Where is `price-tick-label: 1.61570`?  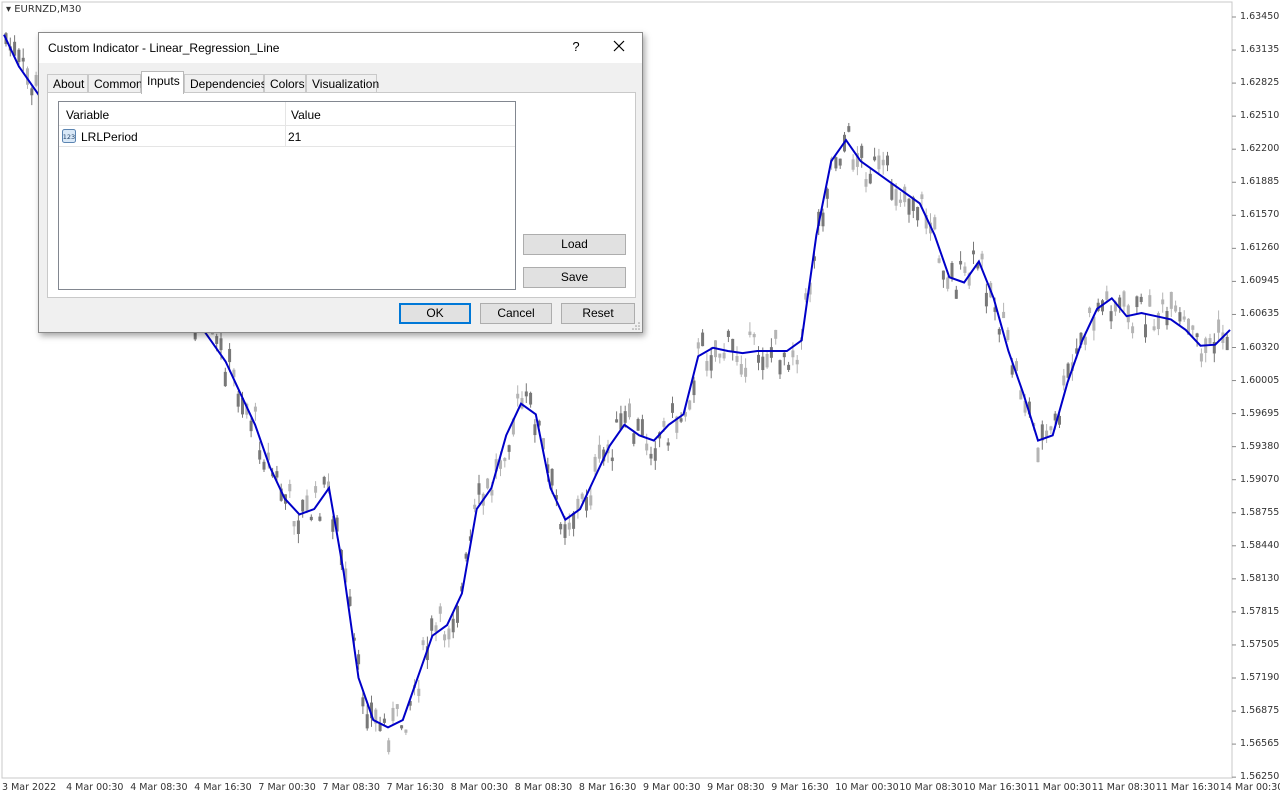 price-tick-label: 1.61570 is located at coordinates (1260, 215).